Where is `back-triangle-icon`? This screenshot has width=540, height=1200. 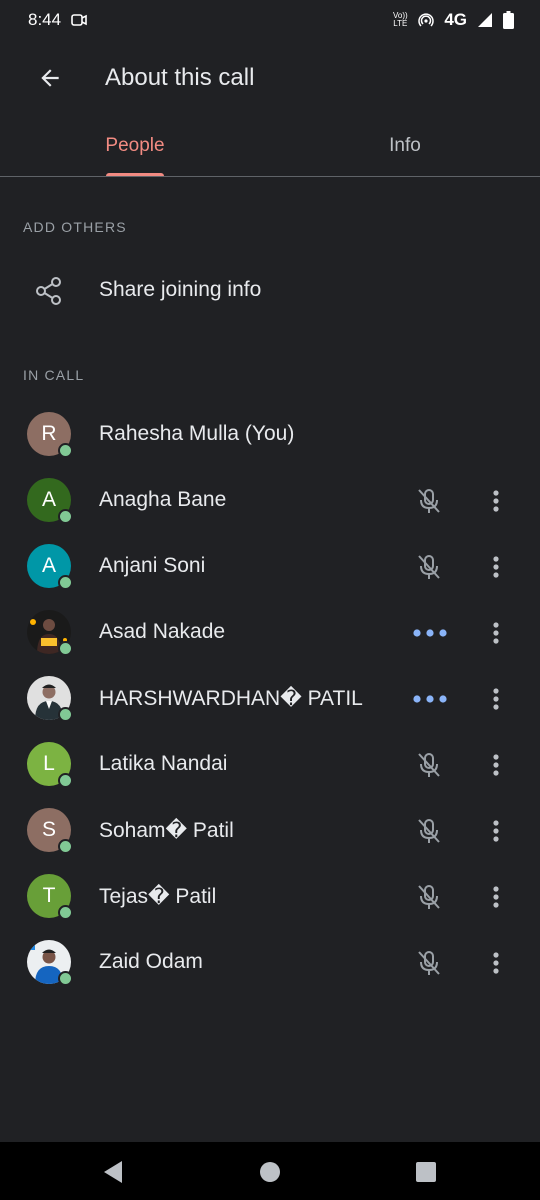
back-triangle-icon is located at coordinates (113, 1172).